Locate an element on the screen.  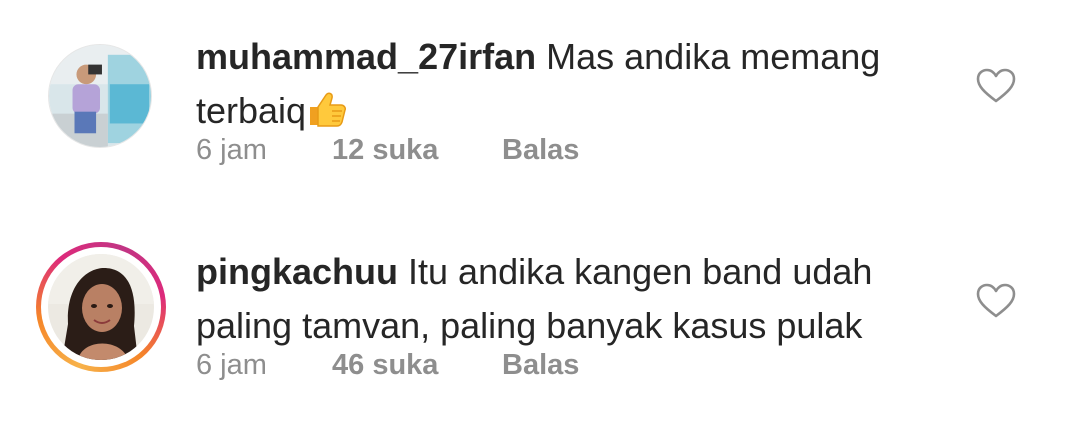
avatar-story-ring is located at coordinates (101, 307).